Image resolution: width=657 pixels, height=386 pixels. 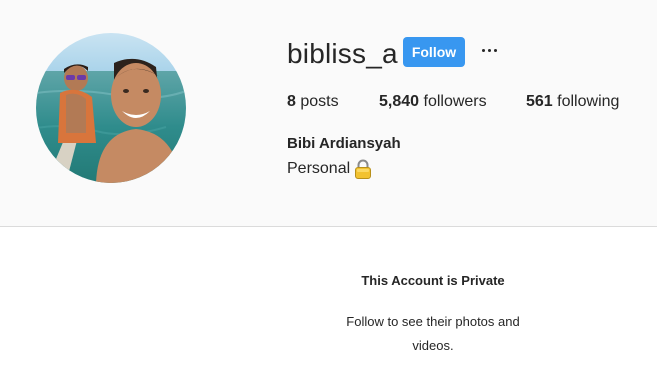 I want to click on private-account-subtitle: Follow to see their photos and videos., so click(x=433, y=333).